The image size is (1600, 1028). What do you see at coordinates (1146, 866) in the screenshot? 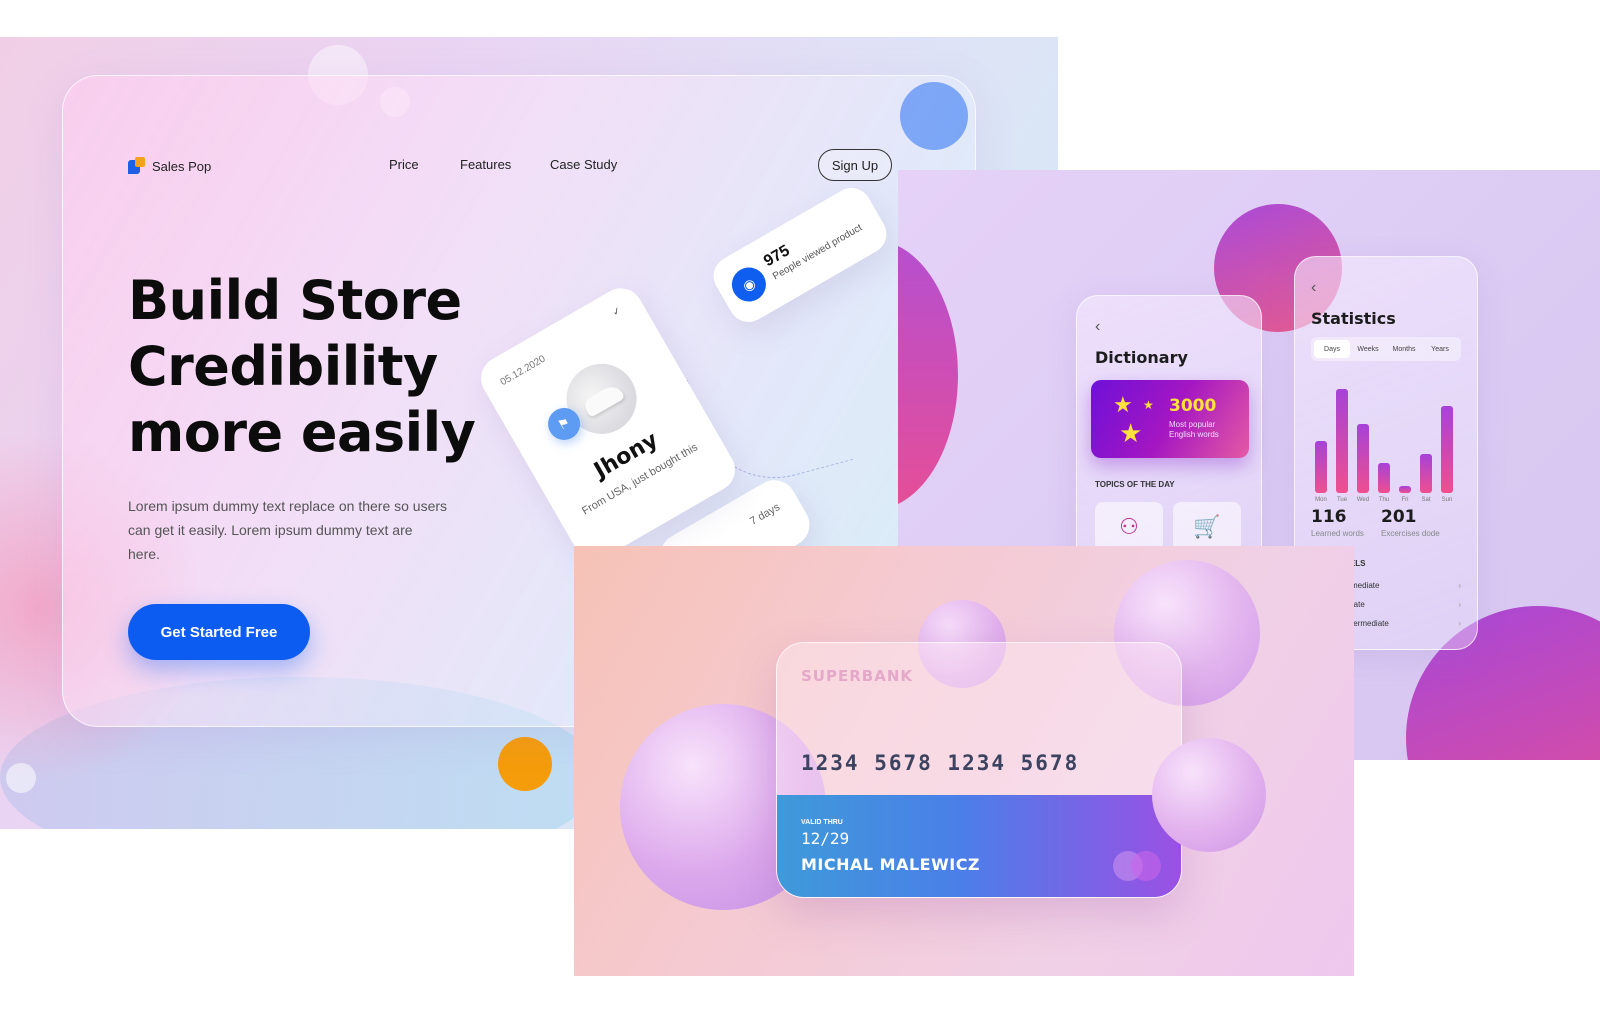
I see `card-brand-icon` at bounding box center [1146, 866].